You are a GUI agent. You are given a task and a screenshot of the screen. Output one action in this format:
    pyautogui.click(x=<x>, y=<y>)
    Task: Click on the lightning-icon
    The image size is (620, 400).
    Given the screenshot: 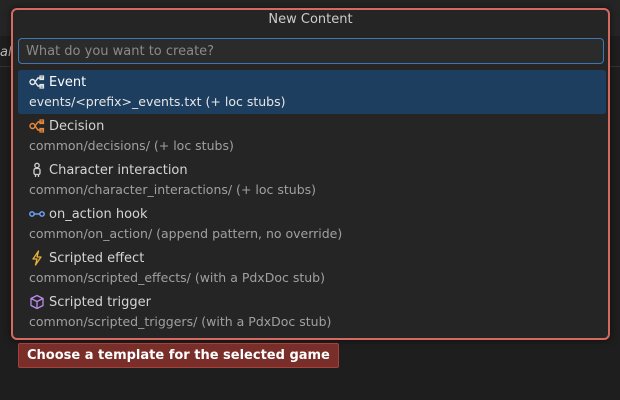 What is the action you would take?
    pyautogui.click(x=37, y=258)
    